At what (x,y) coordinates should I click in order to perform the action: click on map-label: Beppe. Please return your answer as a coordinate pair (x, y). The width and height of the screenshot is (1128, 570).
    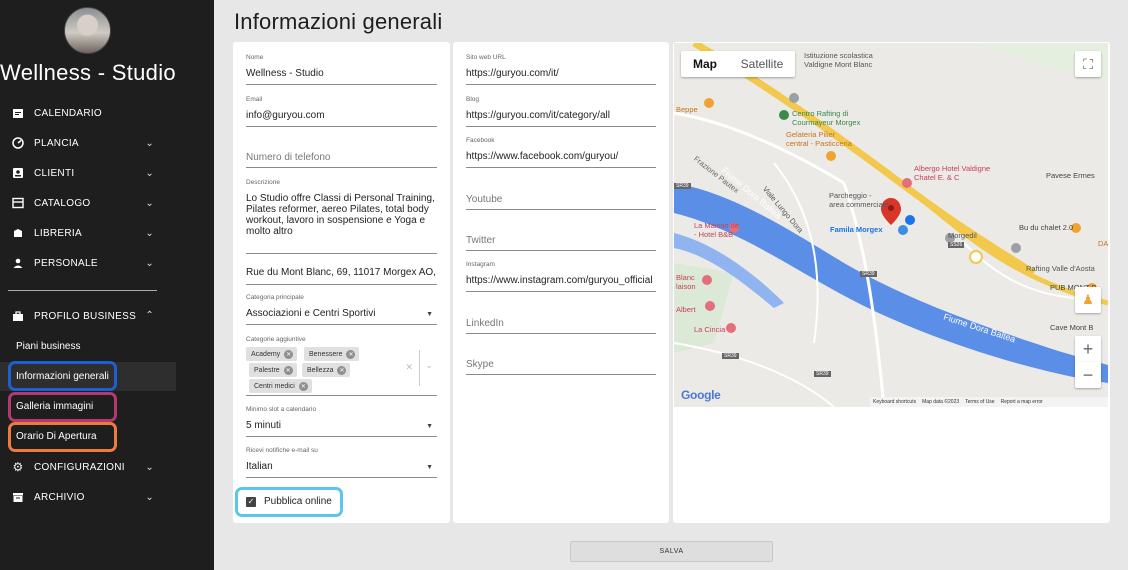
    Looking at the image, I should click on (687, 109).